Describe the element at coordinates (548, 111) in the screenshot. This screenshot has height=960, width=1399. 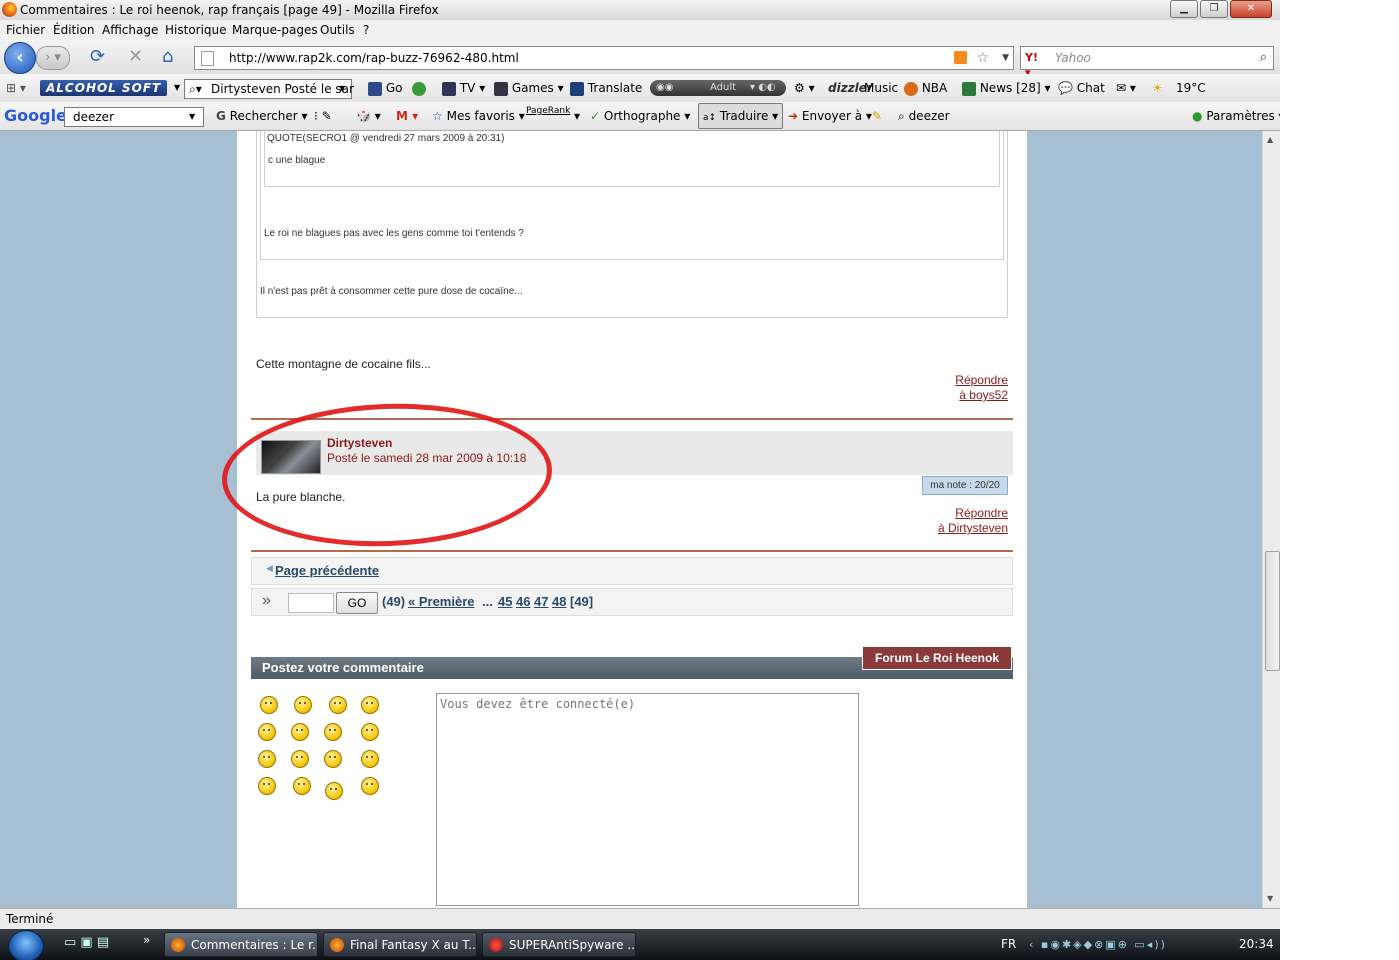
I see `pagerank-indicator: PageRank` at that location.